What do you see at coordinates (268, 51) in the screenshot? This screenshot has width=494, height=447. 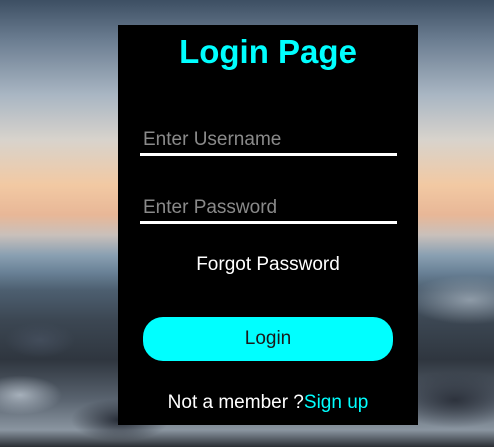 I see `page-title: Login Page` at bounding box center [268, 51].